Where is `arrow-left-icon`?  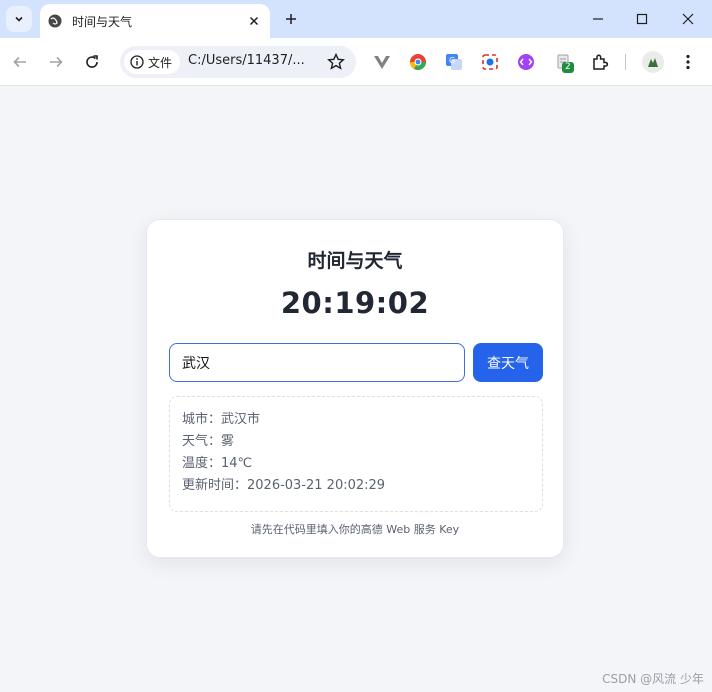
arrow-left-icon is located at coordinates (19, 62).